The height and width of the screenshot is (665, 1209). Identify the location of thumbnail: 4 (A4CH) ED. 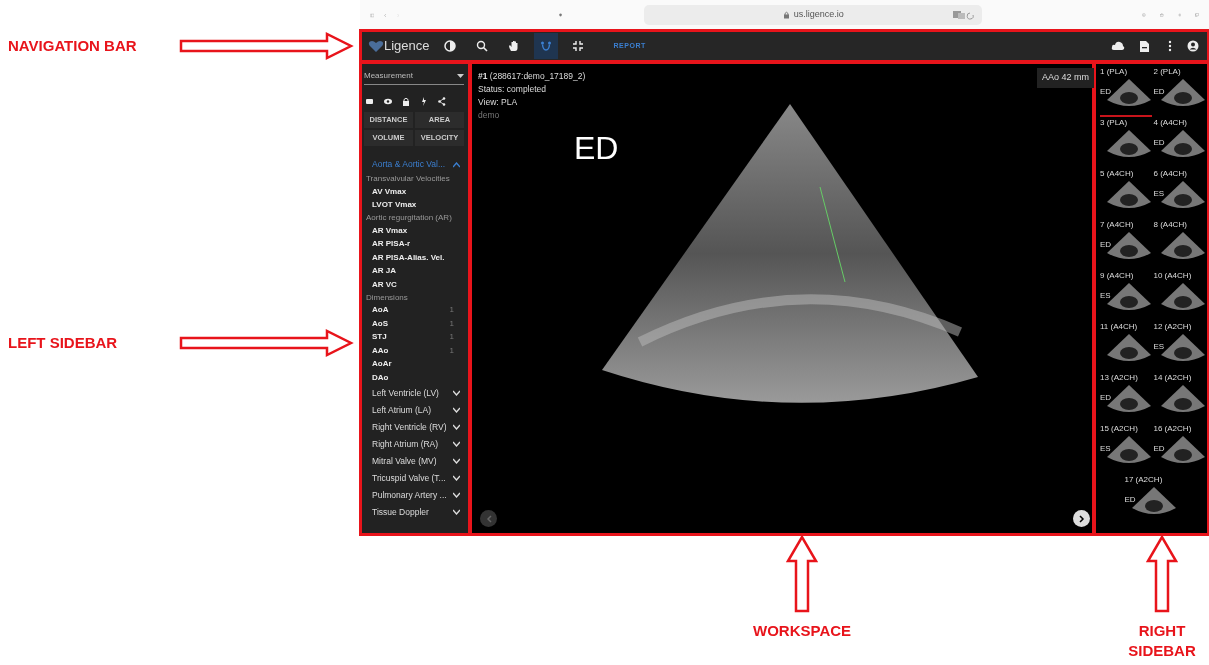
(1179, 142).